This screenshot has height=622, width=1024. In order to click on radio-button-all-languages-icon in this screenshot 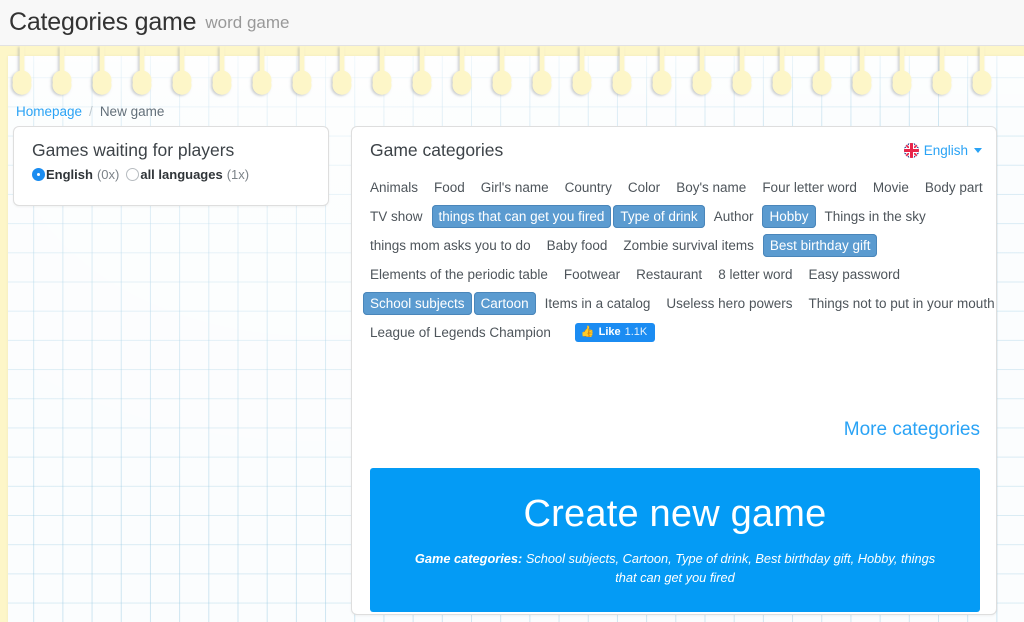, I will do `click(133, 174)`.